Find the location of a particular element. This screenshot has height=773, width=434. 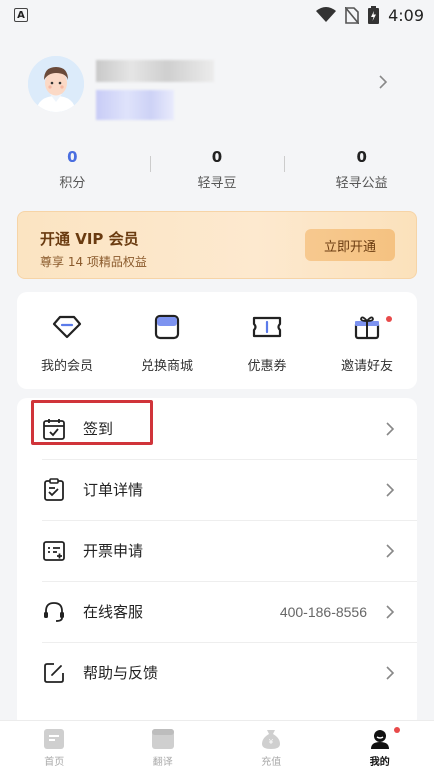

stats-row: 0 积分 0 轻寻豆 0 轻寻公益 is located at coordinates (217, 180).